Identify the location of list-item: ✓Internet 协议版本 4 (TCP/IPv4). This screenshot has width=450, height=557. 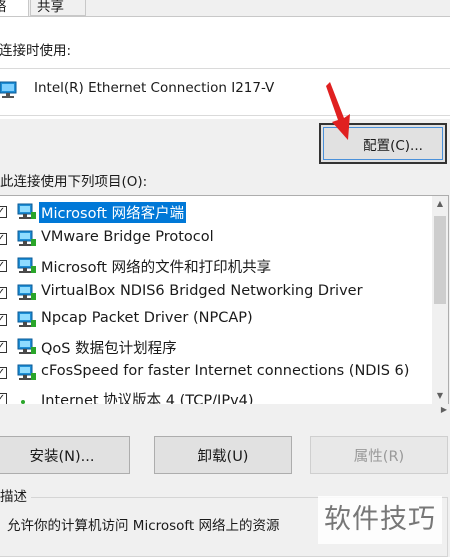
(216, 395).